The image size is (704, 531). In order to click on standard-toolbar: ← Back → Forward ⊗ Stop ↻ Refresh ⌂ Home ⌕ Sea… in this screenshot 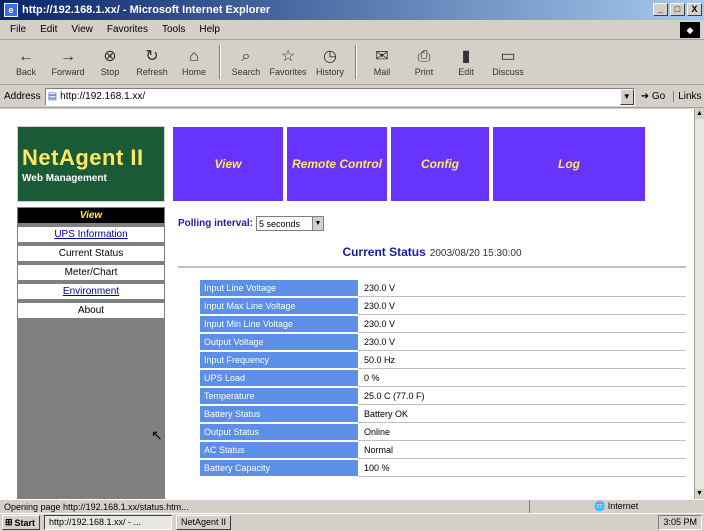, I will do `click(352, 63)`.